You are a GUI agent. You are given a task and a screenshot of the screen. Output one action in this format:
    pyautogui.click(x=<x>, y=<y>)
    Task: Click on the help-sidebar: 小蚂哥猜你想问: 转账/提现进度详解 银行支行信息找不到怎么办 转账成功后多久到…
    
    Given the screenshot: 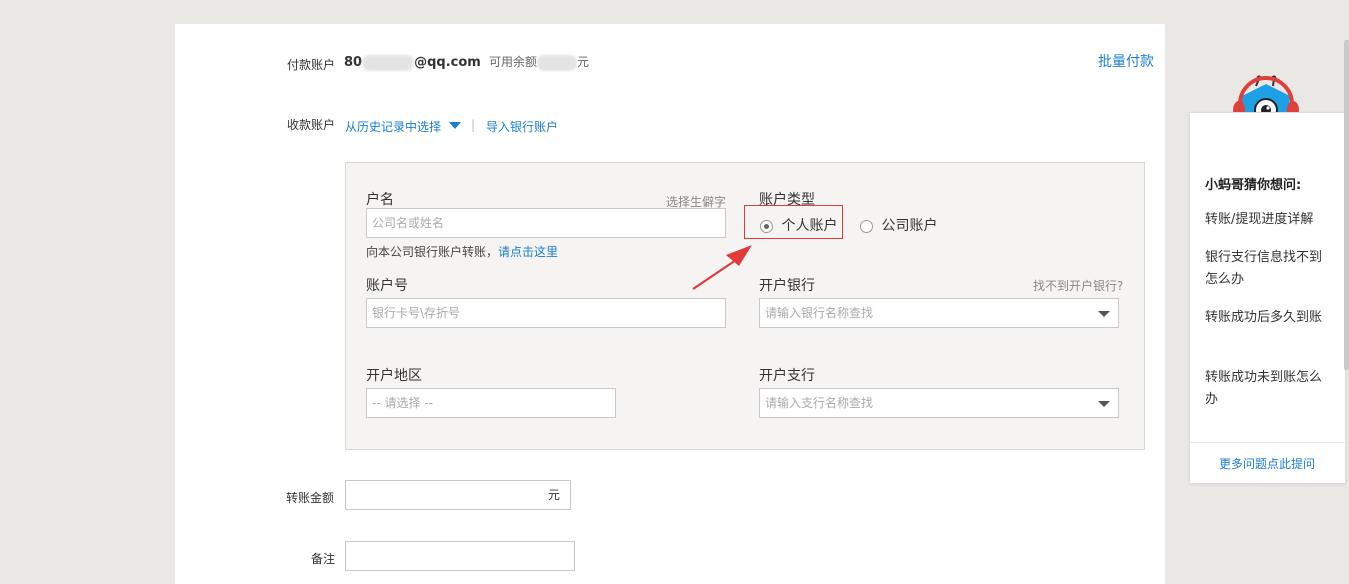 What is the action you would take?
    pyautogui.click(x=1267, y=298)
    